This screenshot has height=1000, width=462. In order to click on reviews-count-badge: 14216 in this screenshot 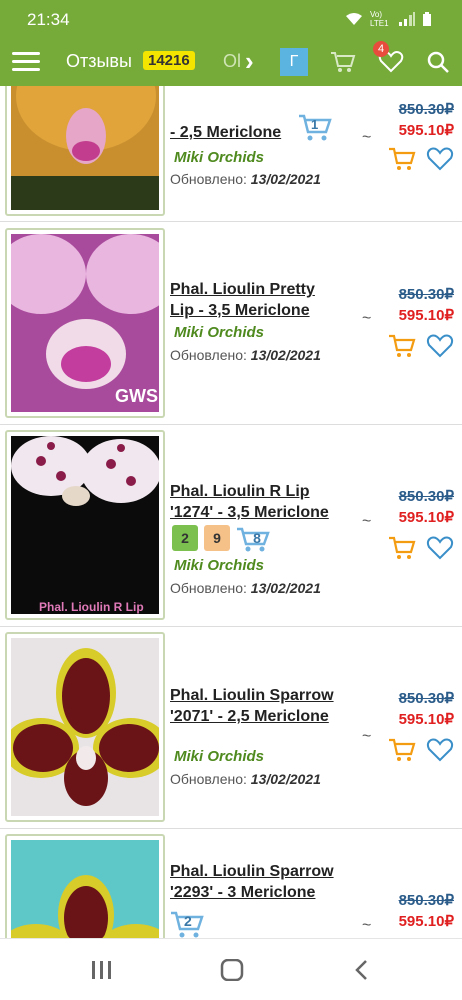, I will do `click(169, 60)`.